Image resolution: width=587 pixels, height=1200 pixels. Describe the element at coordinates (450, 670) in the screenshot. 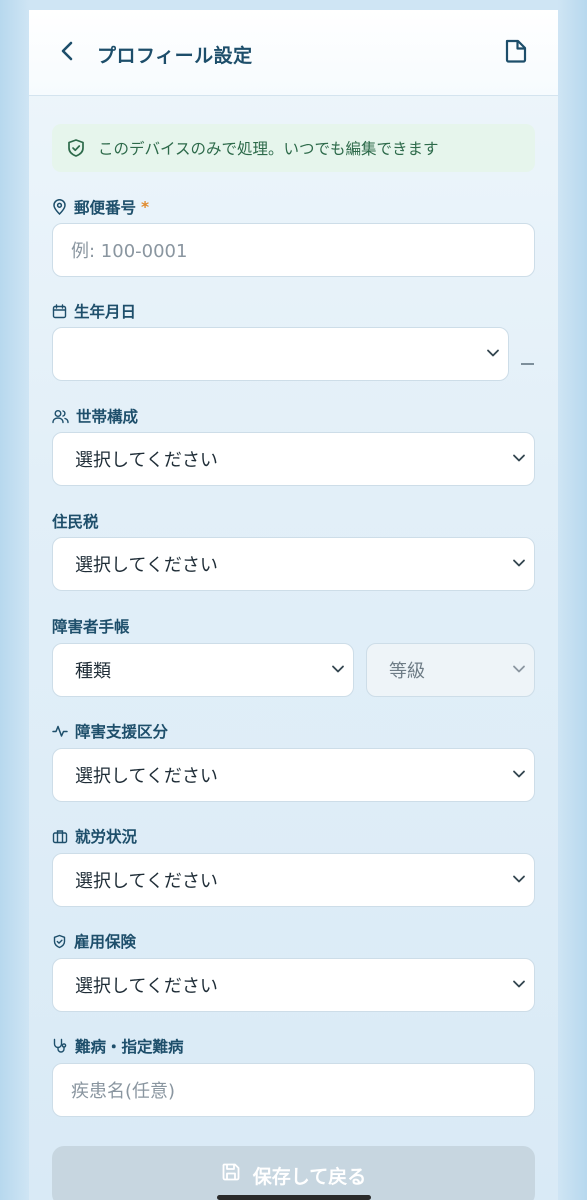

I see `disability-grade-select: 等級` at that location.